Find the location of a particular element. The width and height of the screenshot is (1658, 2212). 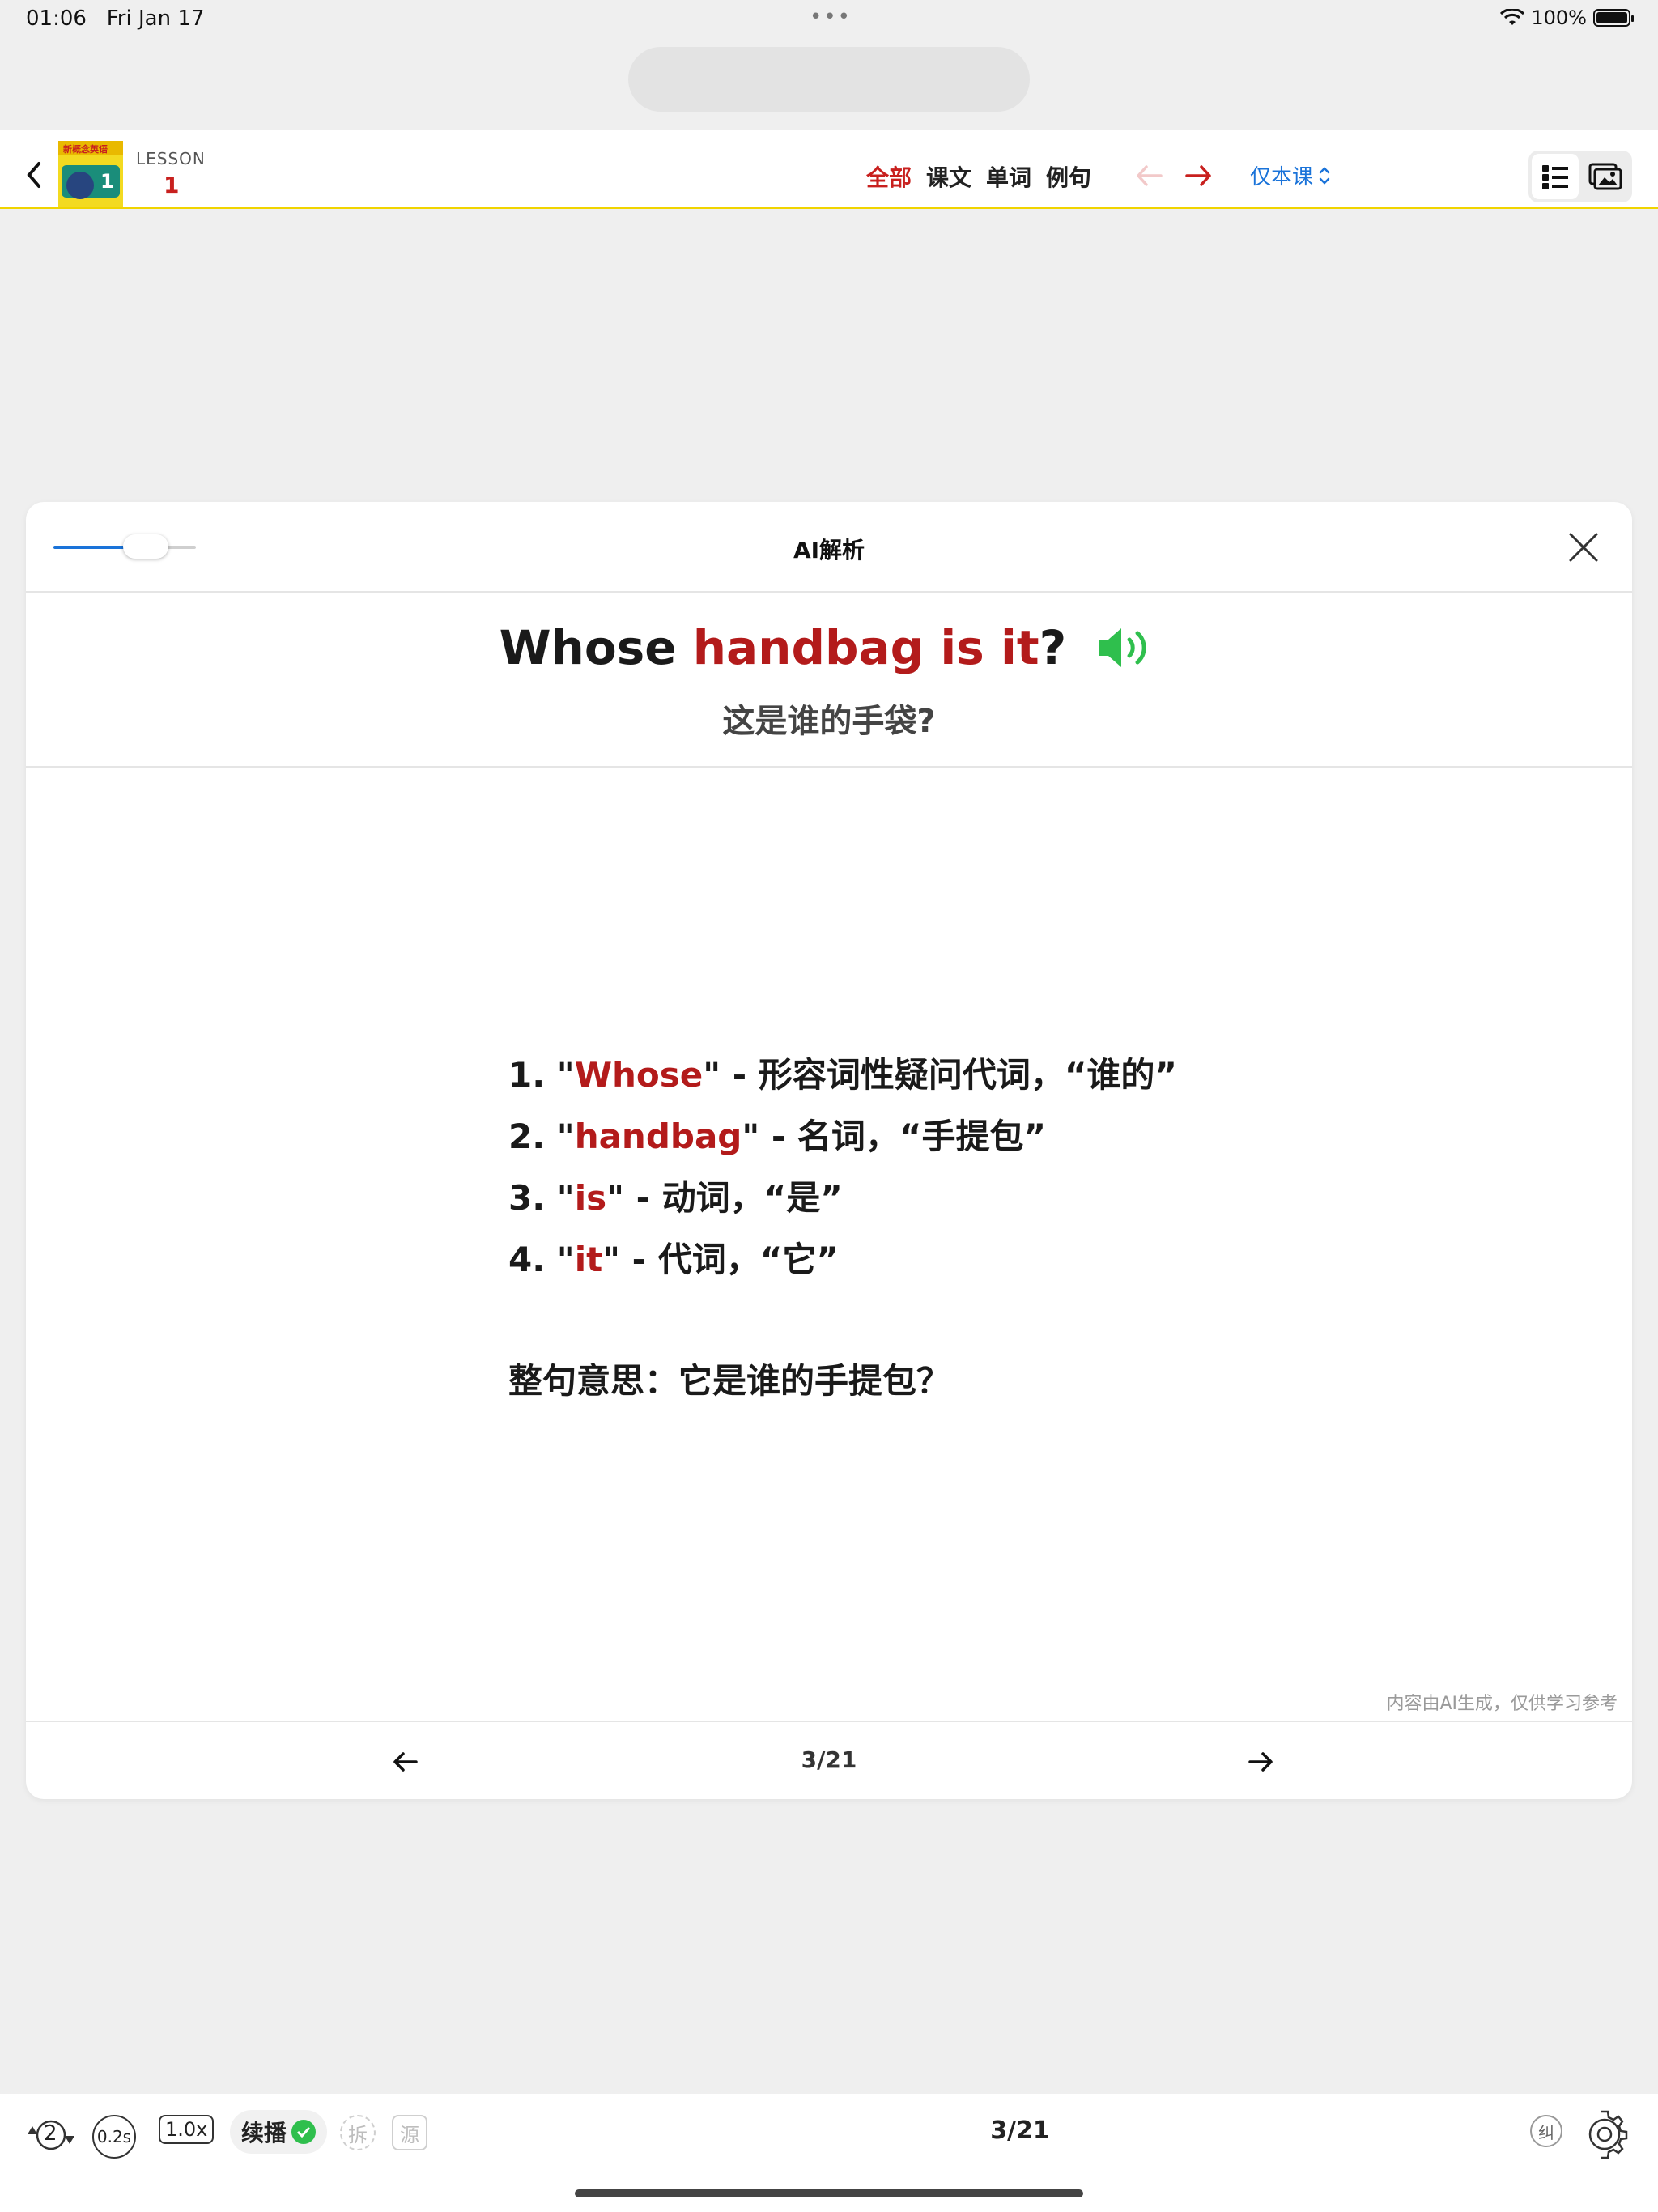

nav-bar is located at coordinates (829, 169).